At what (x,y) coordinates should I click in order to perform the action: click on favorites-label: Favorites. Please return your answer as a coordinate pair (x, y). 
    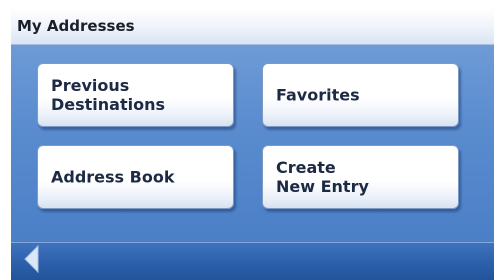
    Looking at the image, I should click on (318, 95).